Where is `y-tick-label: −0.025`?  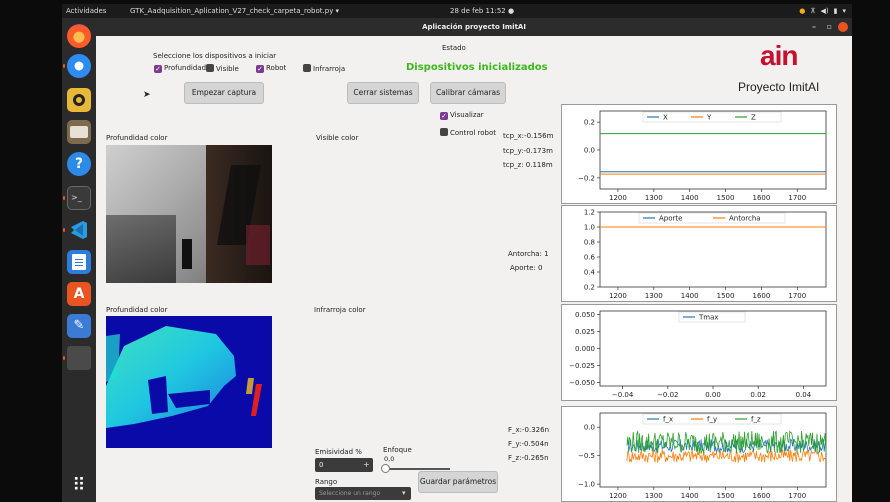
y-tick-label: −0.025 is located at coordinates (582, 366).